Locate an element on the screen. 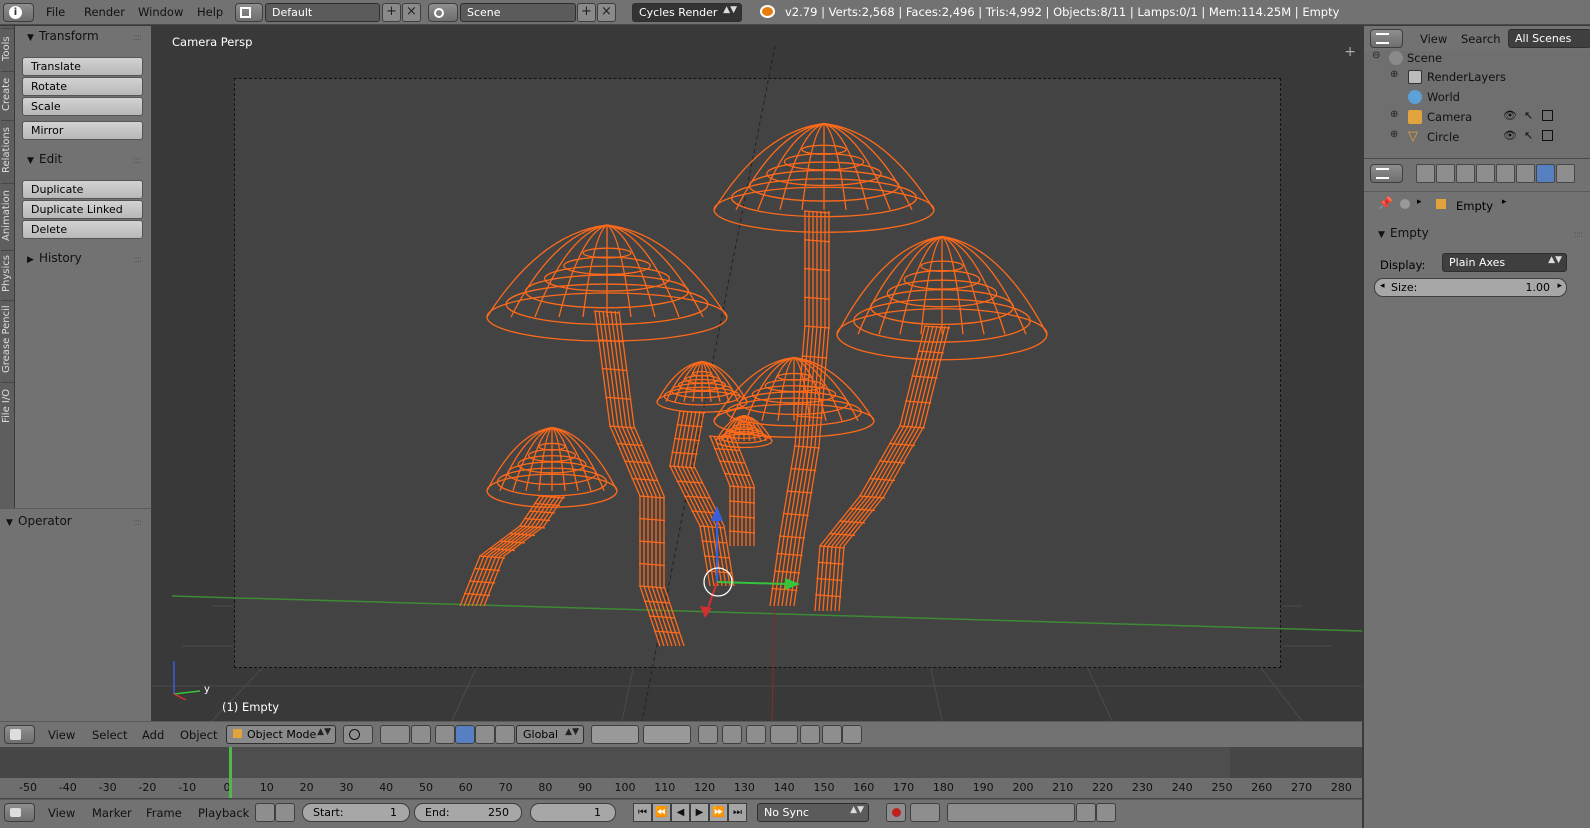 Image resolution: width=1590 pixels, height=828 pixels. play-icon: ▶ is located at coordinates (699, 812).